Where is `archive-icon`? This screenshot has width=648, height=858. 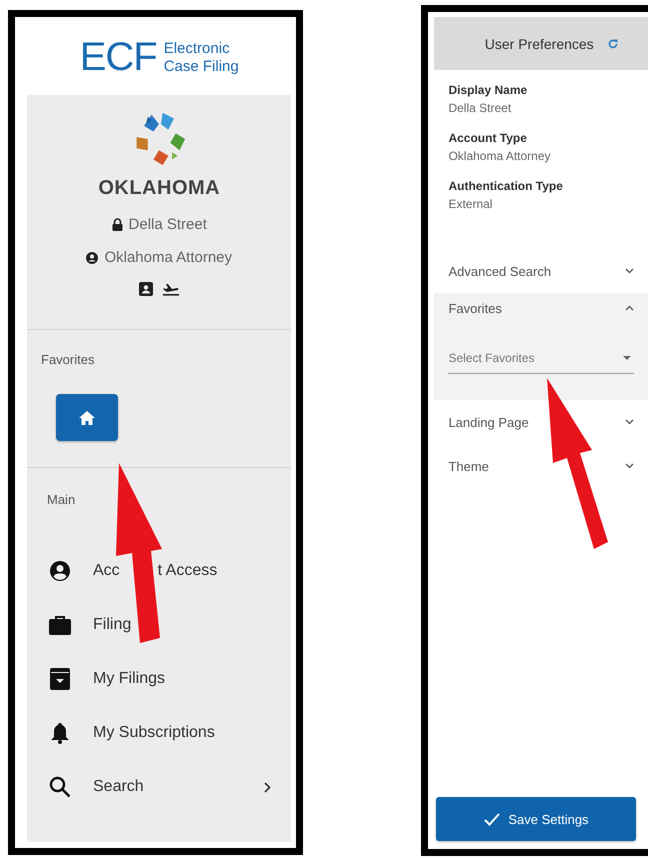
archive-icon is located at coordinates (60, 679).